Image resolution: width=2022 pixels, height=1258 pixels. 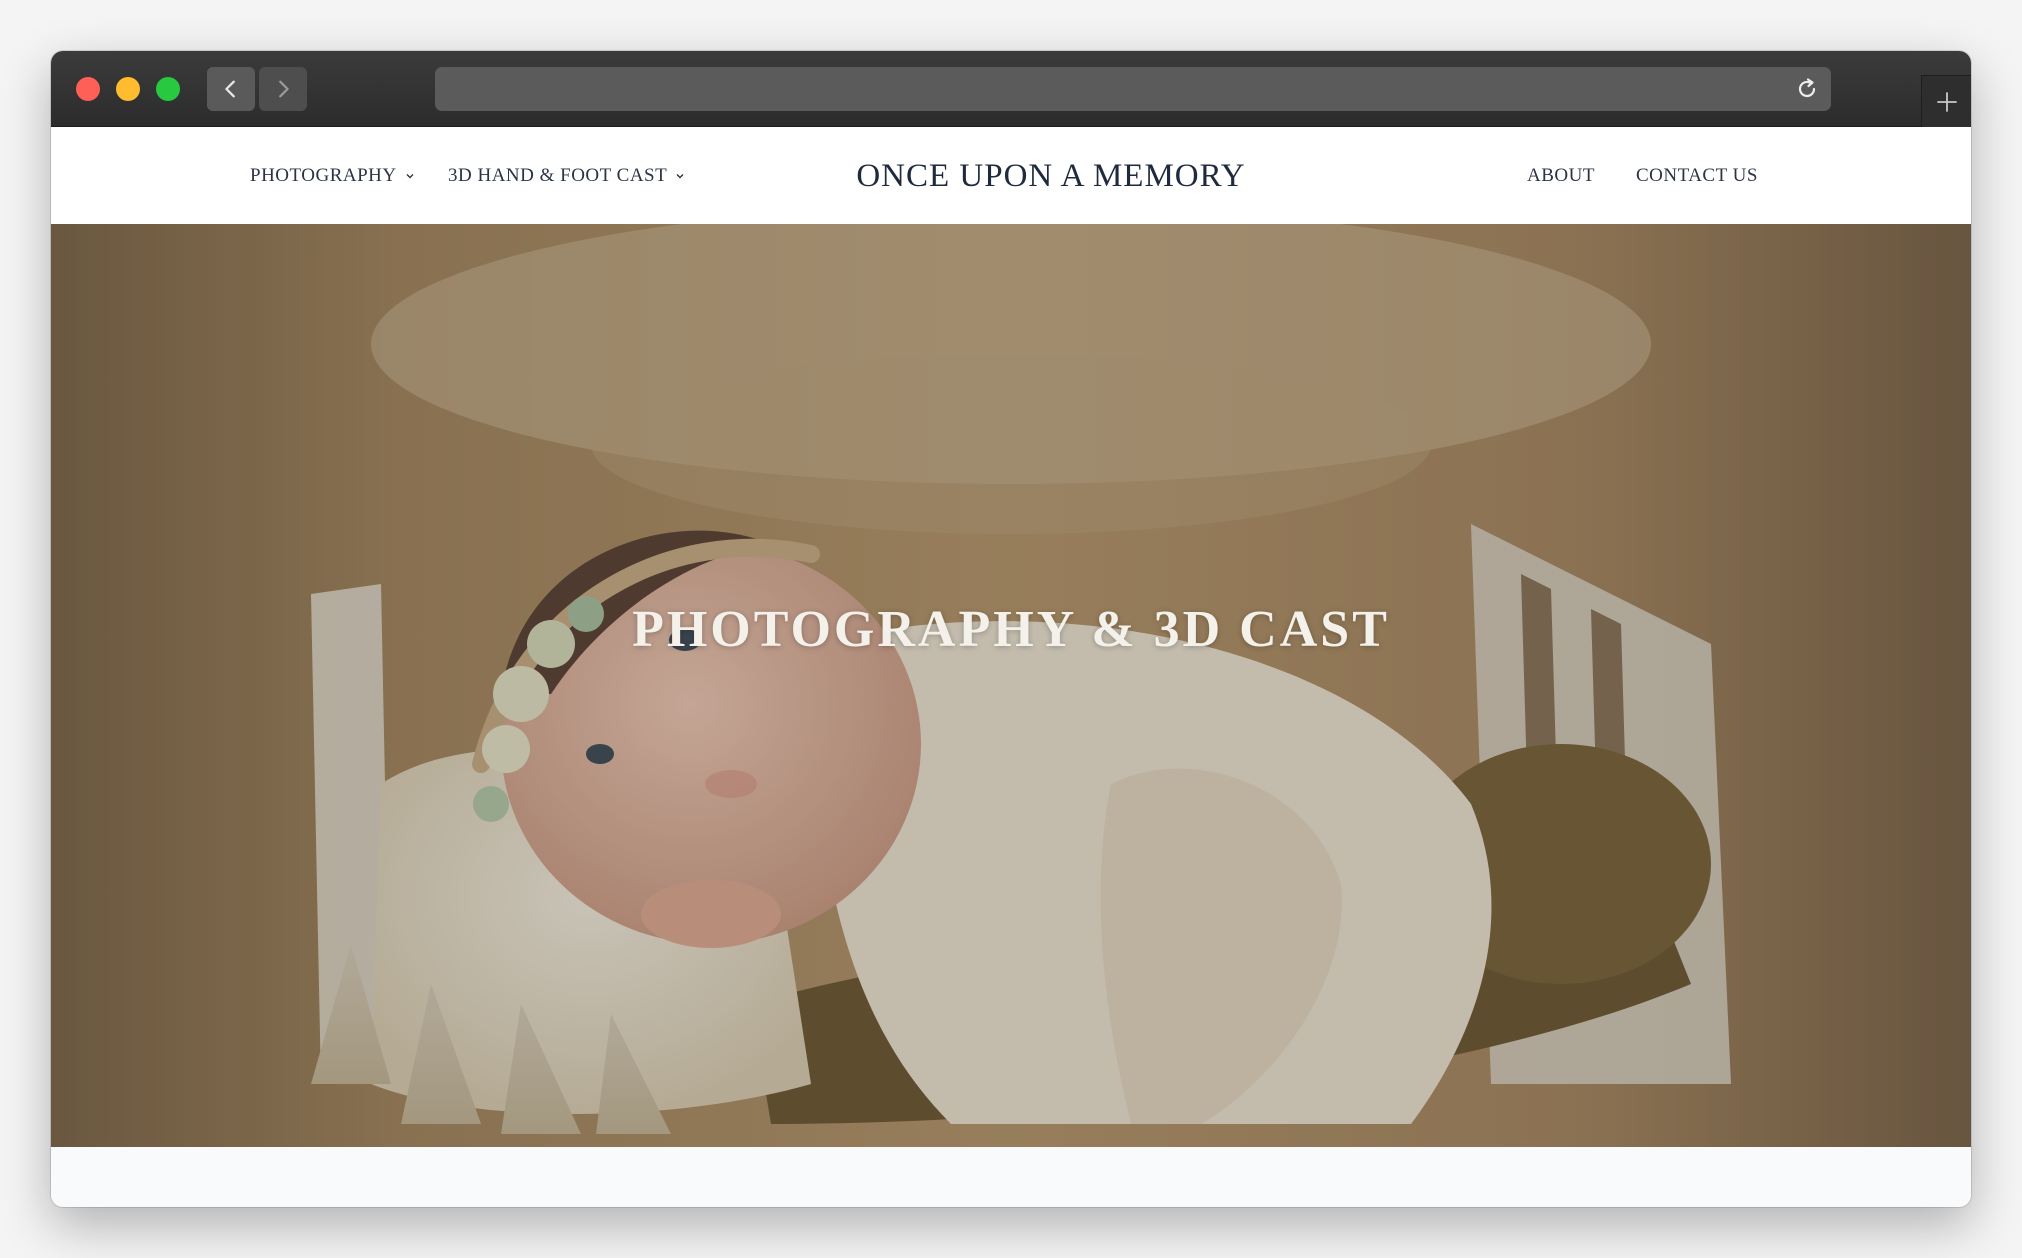 I want to click on nav-photography-label: PHOTOGRAPHY, so click(x=323, y=175).